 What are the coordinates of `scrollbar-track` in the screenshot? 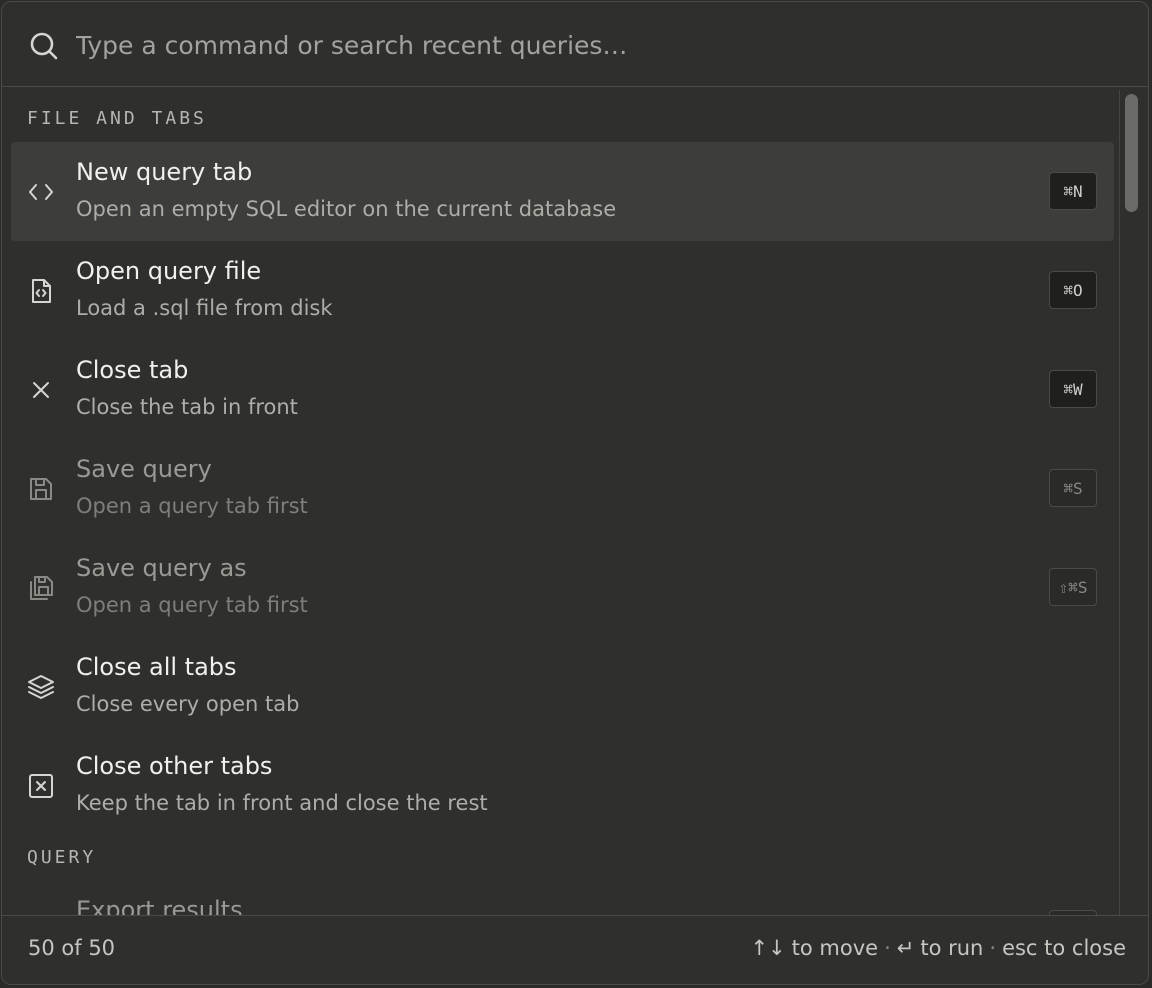 It's located at (1129, 504).